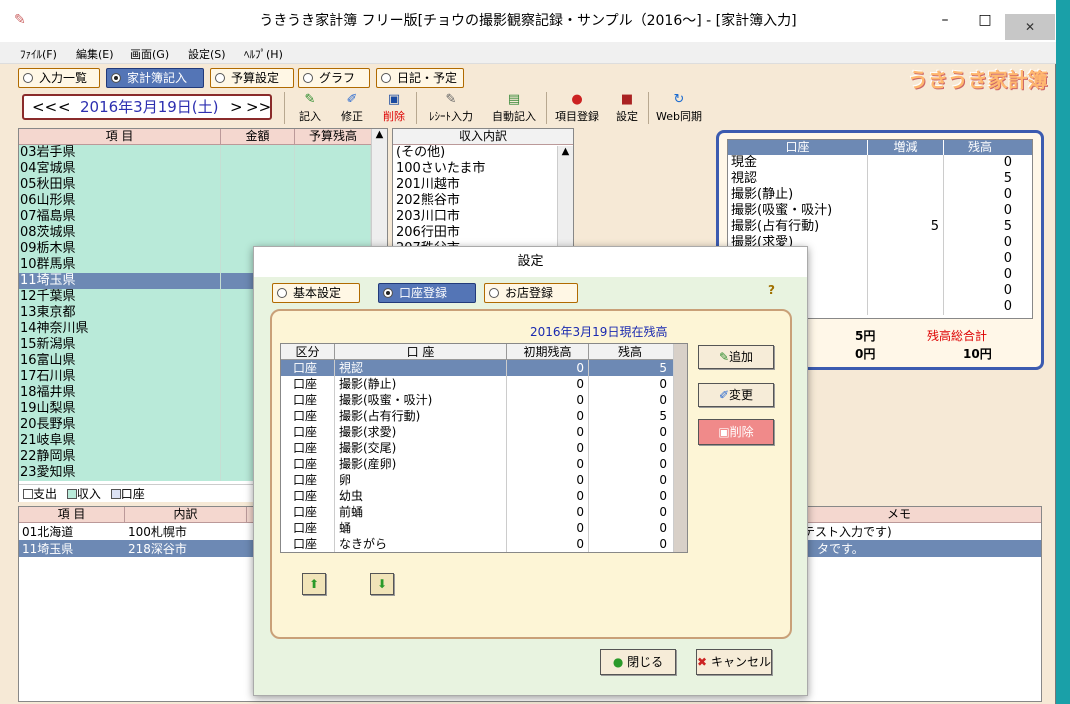 The height and width of the screenshot is (704, 1070). What do you see at coordinates (252, 78) in the screenshot?
I see `tab-budget: 予算設定` at bounding box center [252, 78].